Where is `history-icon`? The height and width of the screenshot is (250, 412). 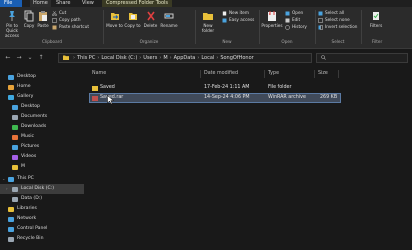 history-icon is located at coordinates (287, 27).